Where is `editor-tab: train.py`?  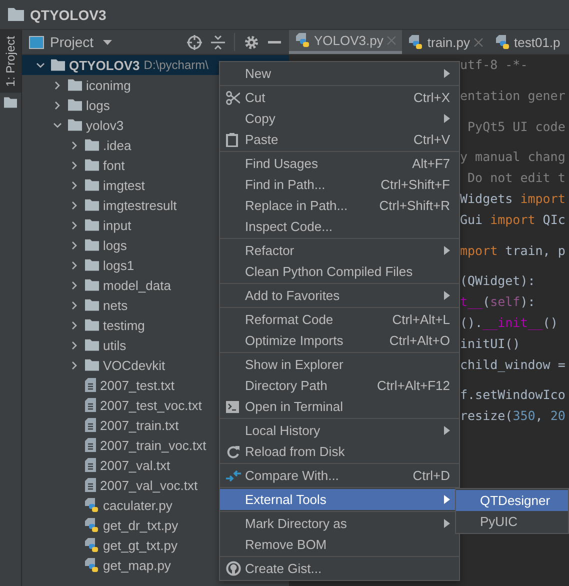
editor-tab: train.py is located at coordinates (446, 42).